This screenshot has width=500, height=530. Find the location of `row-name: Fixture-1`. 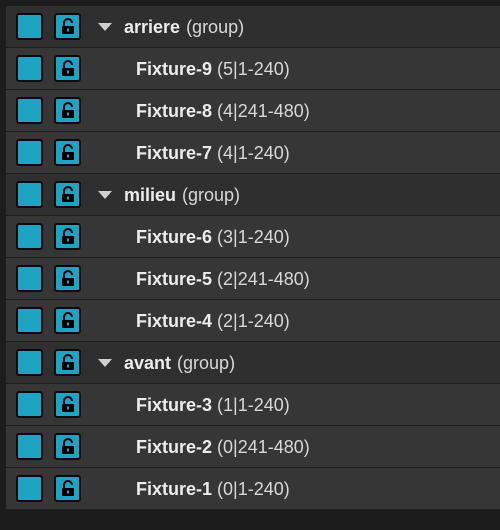

row-name: Fixture-1 is located at coordinates (174, 489).